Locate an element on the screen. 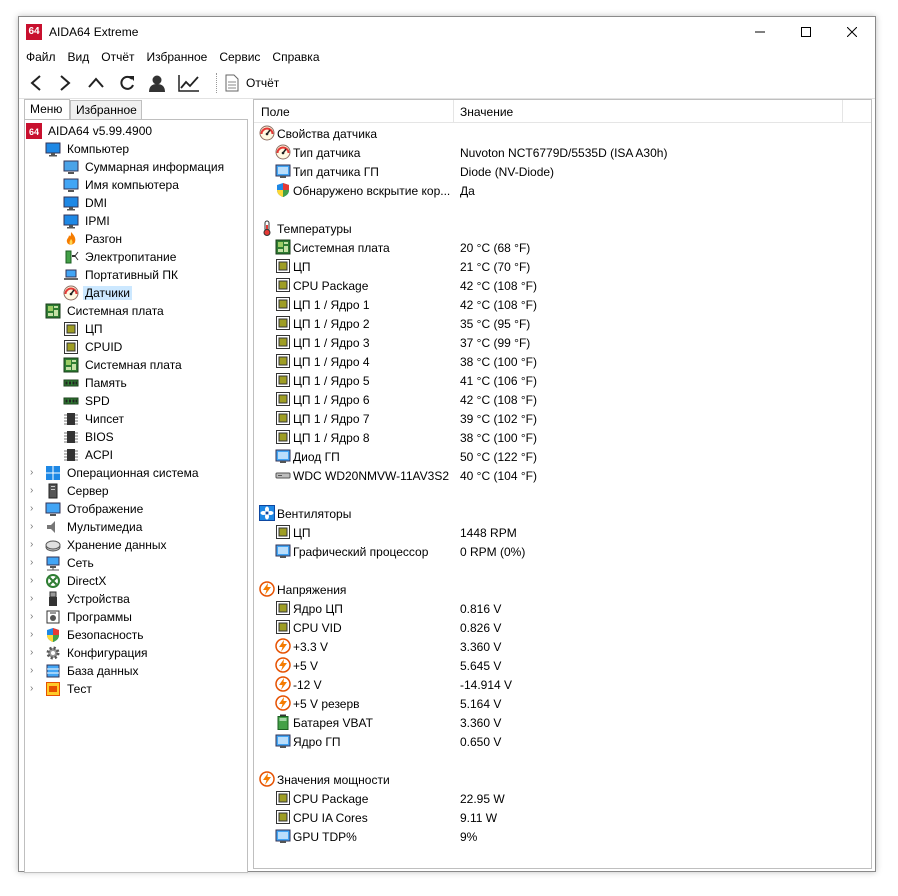 The image size is (898, 896). tree-item: Имя компьютера is located at coordinates (122, 185).